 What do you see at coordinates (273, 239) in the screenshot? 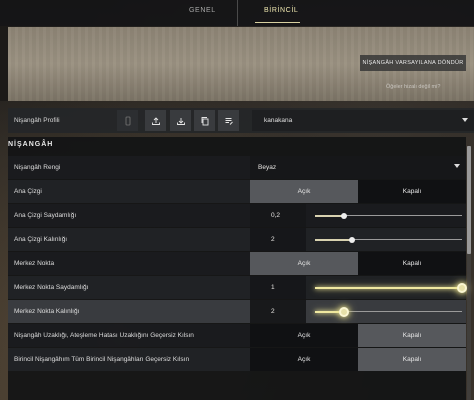
I see `outline-thickness-value: 2` at bounding box center [273, 239].